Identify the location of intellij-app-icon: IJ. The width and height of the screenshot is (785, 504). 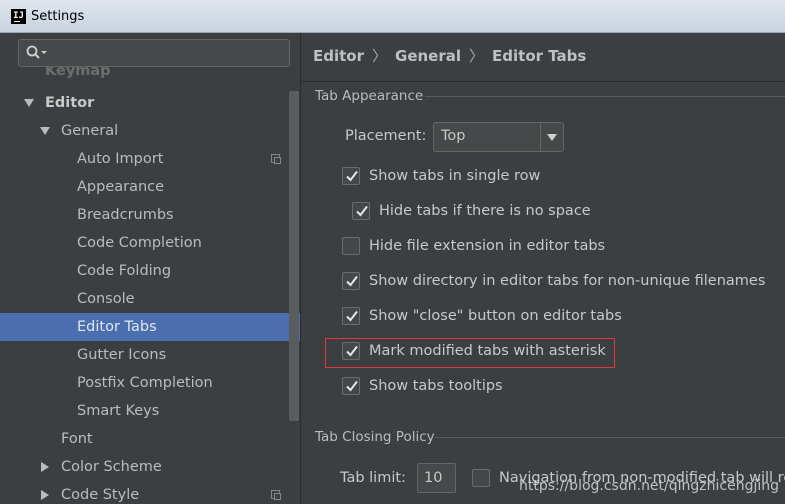
(18, 16).